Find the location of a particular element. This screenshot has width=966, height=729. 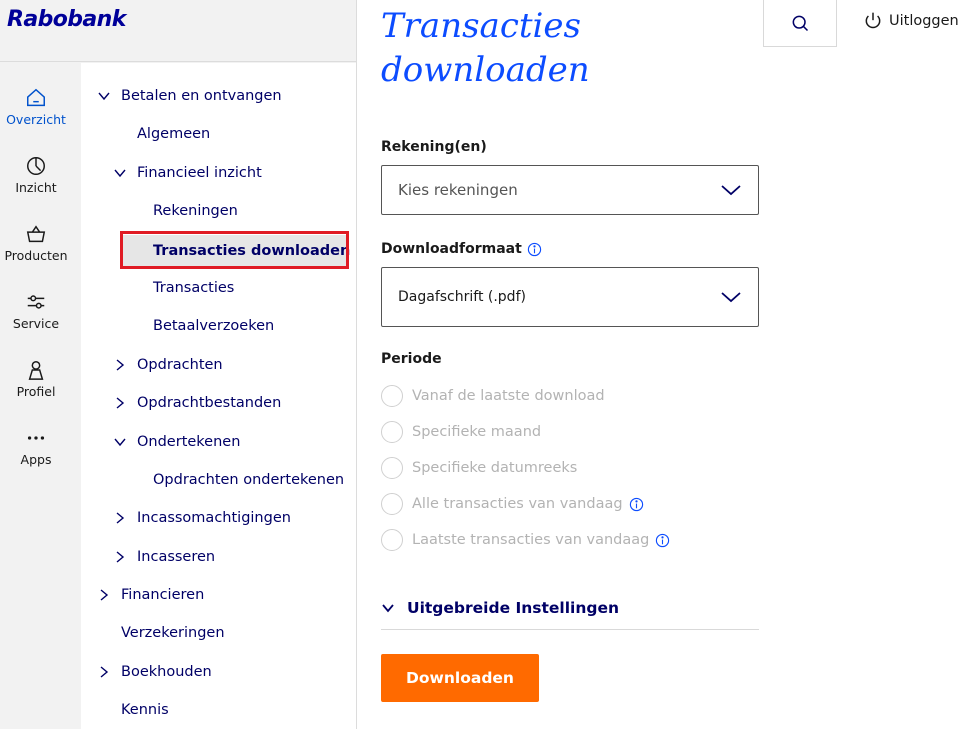

logout-button: Uitloggen is located at coordinates (911, 21).